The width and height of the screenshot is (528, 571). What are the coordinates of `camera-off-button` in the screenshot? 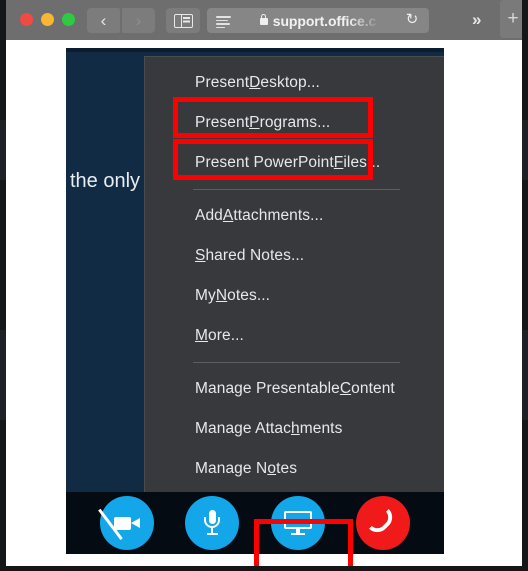 It's located at (125, 523).